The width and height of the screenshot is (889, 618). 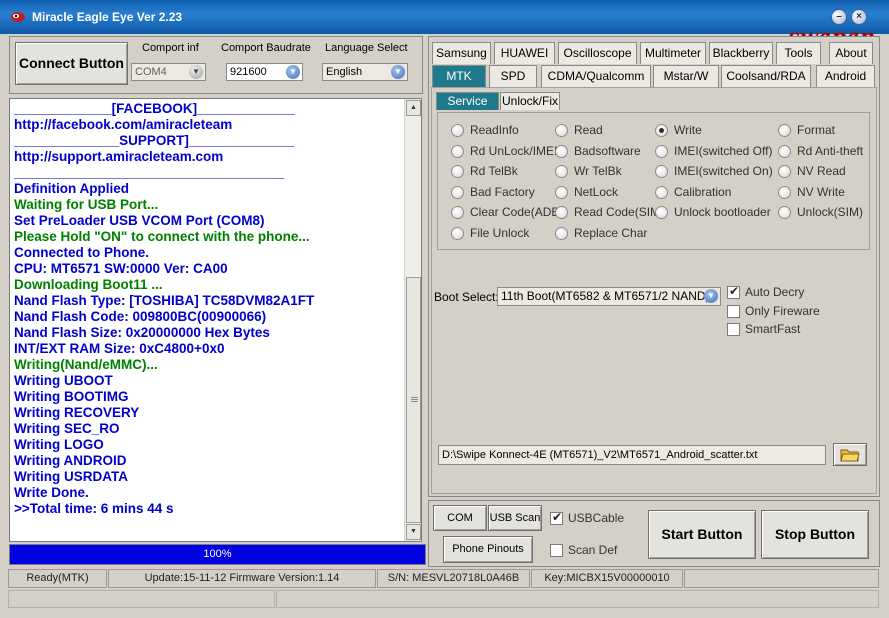 What do you see at coordinates (266, 48) in the screenshot?
I see `baudrate-label: Comport Baudrate` at bounding box center [266, 48].